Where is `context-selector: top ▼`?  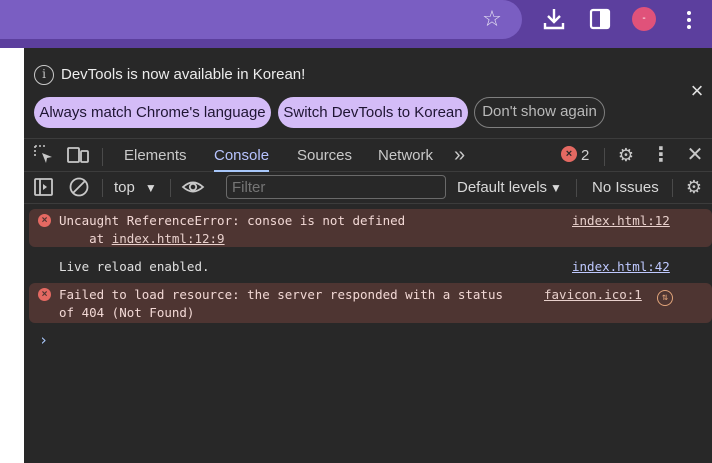
context-selector: top ▼ is located at coordinates (135, 188).